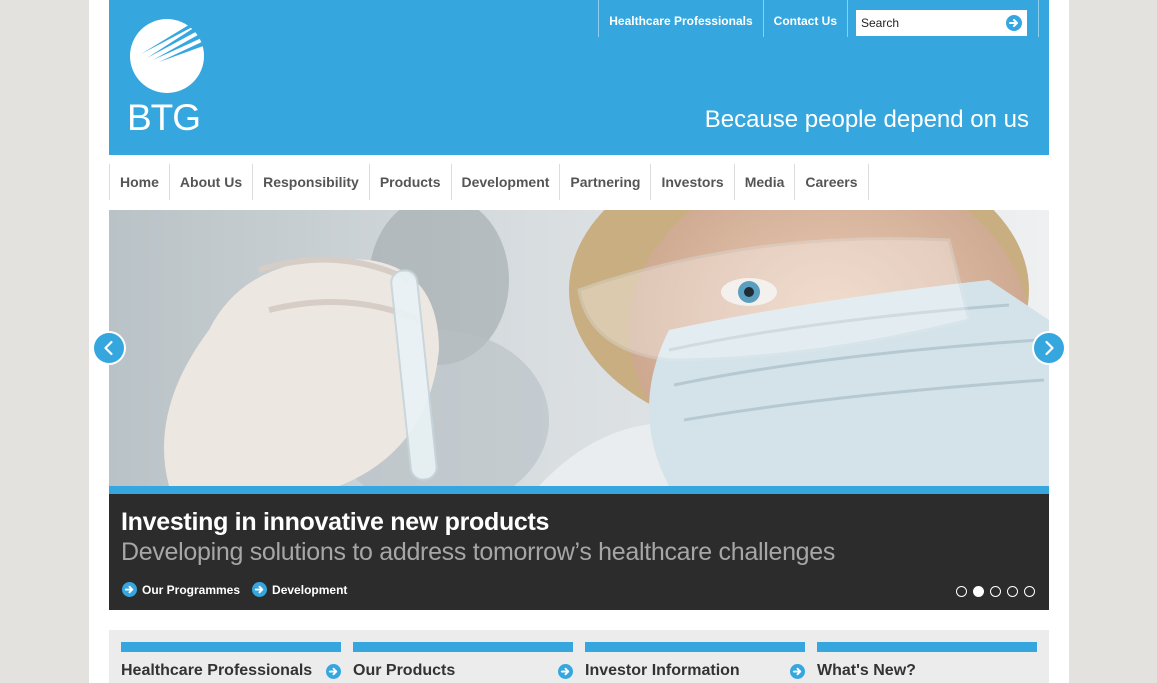  What do you see at coordinates (866, 670) in the screenshot?
I see `box-title-label: What's New?` at bounding box center [866, 670].